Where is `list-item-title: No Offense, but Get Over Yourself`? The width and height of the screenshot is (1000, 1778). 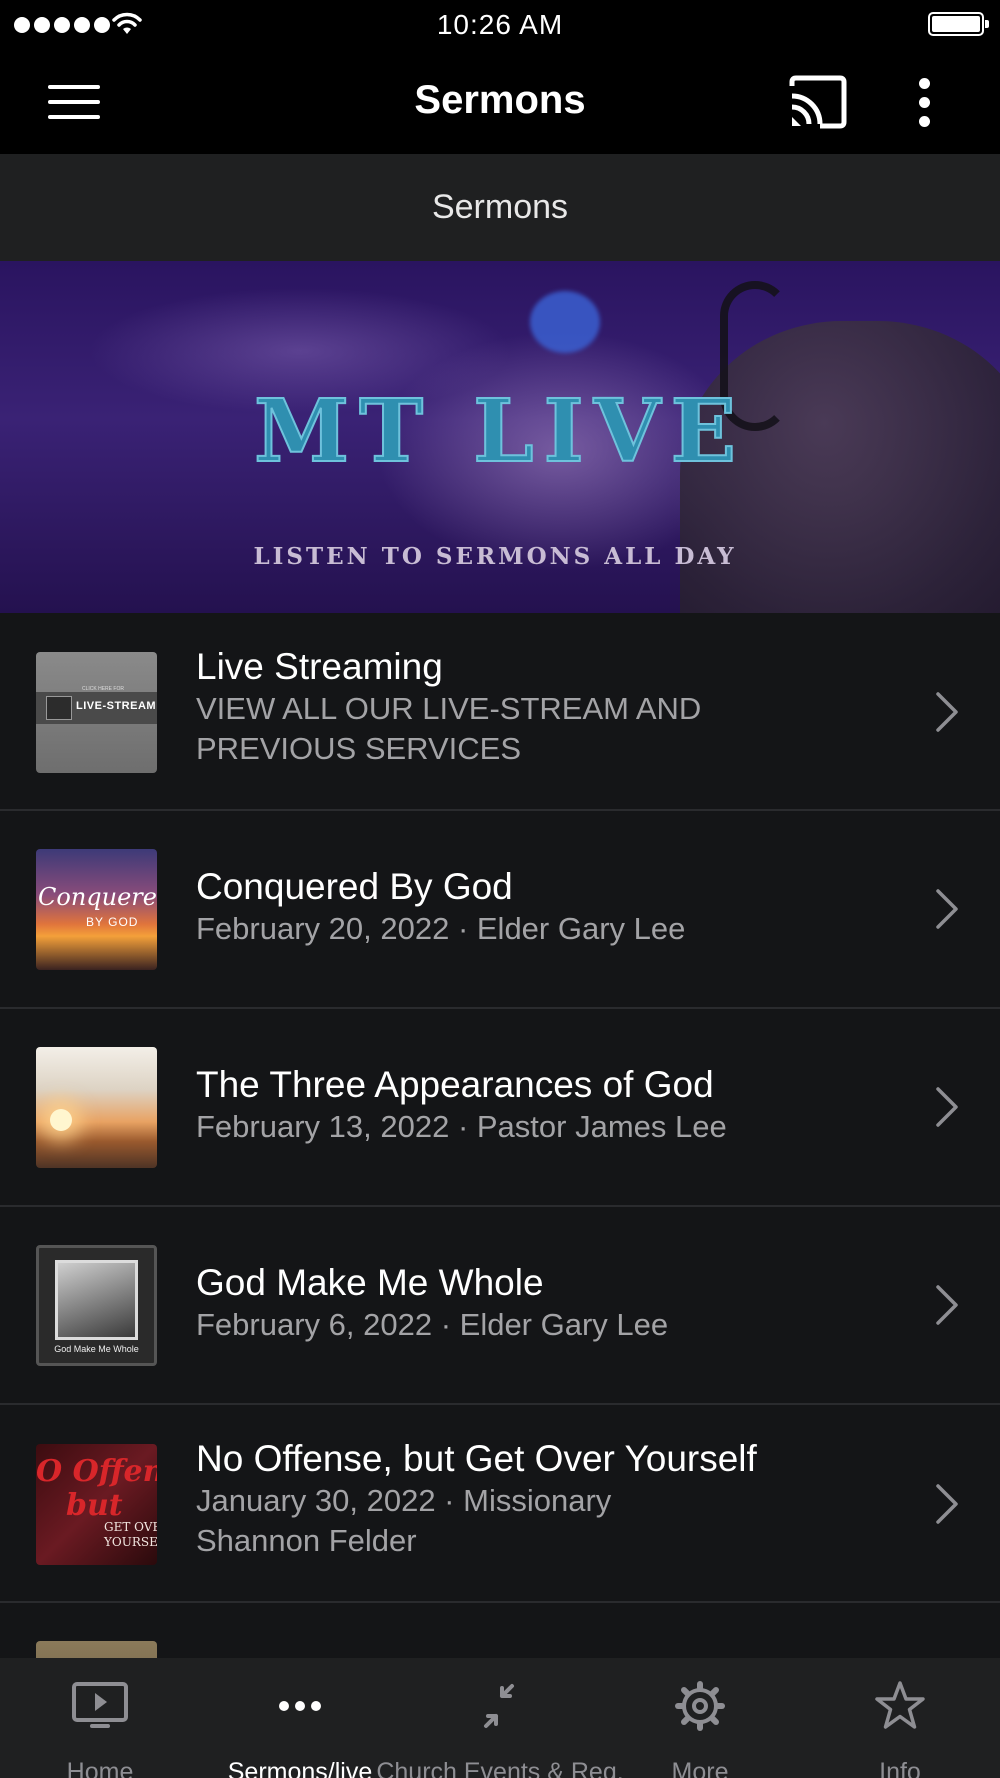 list-item-title: No Offense, but Get Over Yourself is located at coordinates (476, 1458).